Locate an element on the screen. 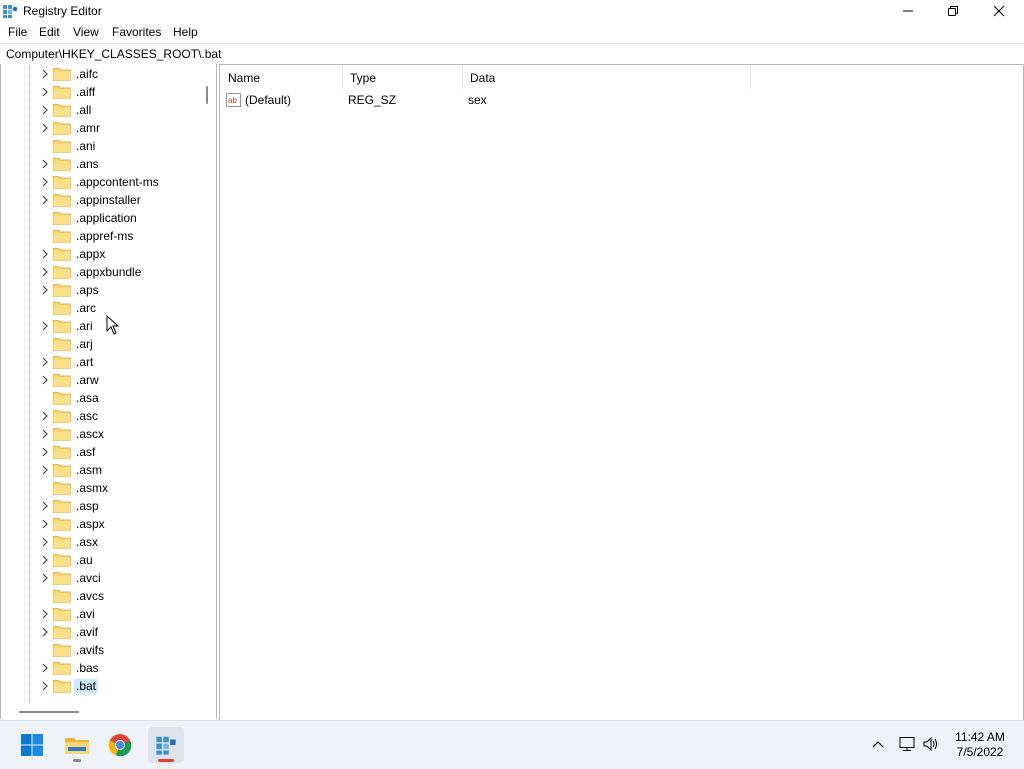 This screenshot has height=769, width=1024. tree-horizontal-scroll-thumb is located at coordinates (49, 712).